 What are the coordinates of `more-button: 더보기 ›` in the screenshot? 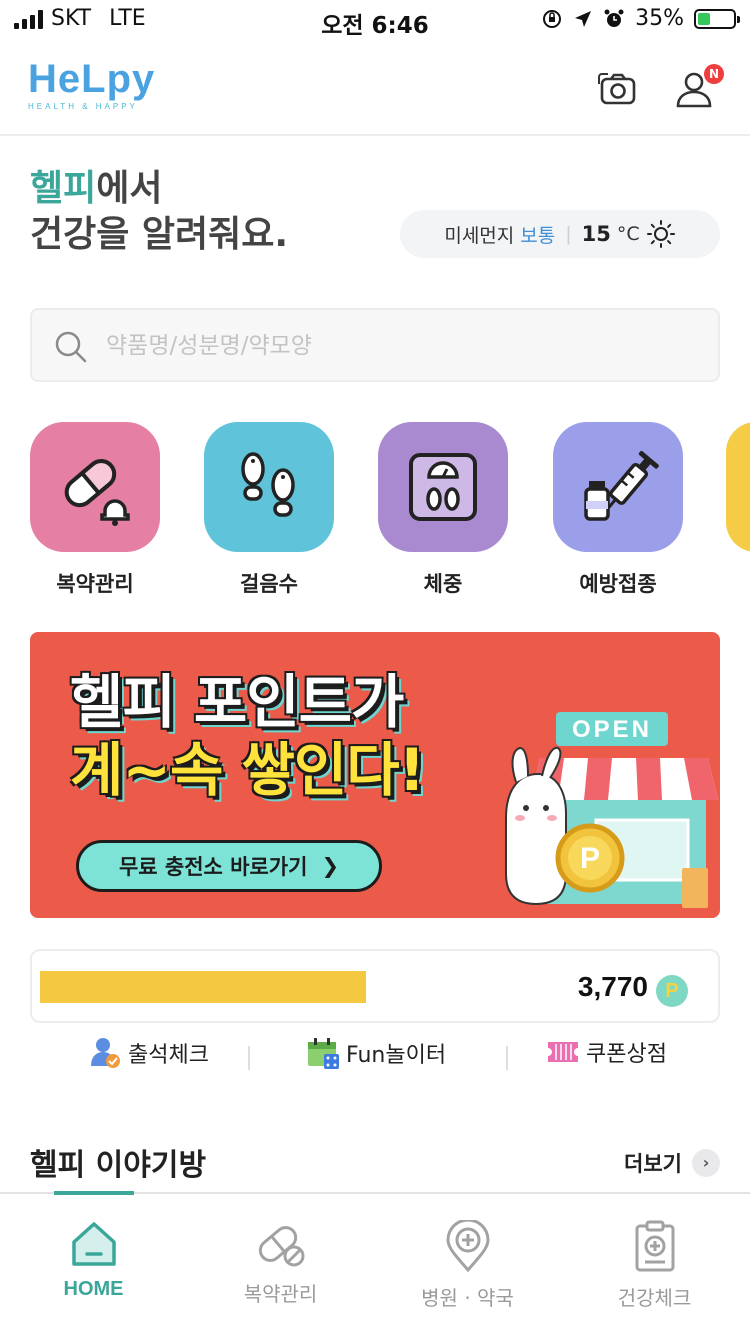 It's located at (672, 1163).